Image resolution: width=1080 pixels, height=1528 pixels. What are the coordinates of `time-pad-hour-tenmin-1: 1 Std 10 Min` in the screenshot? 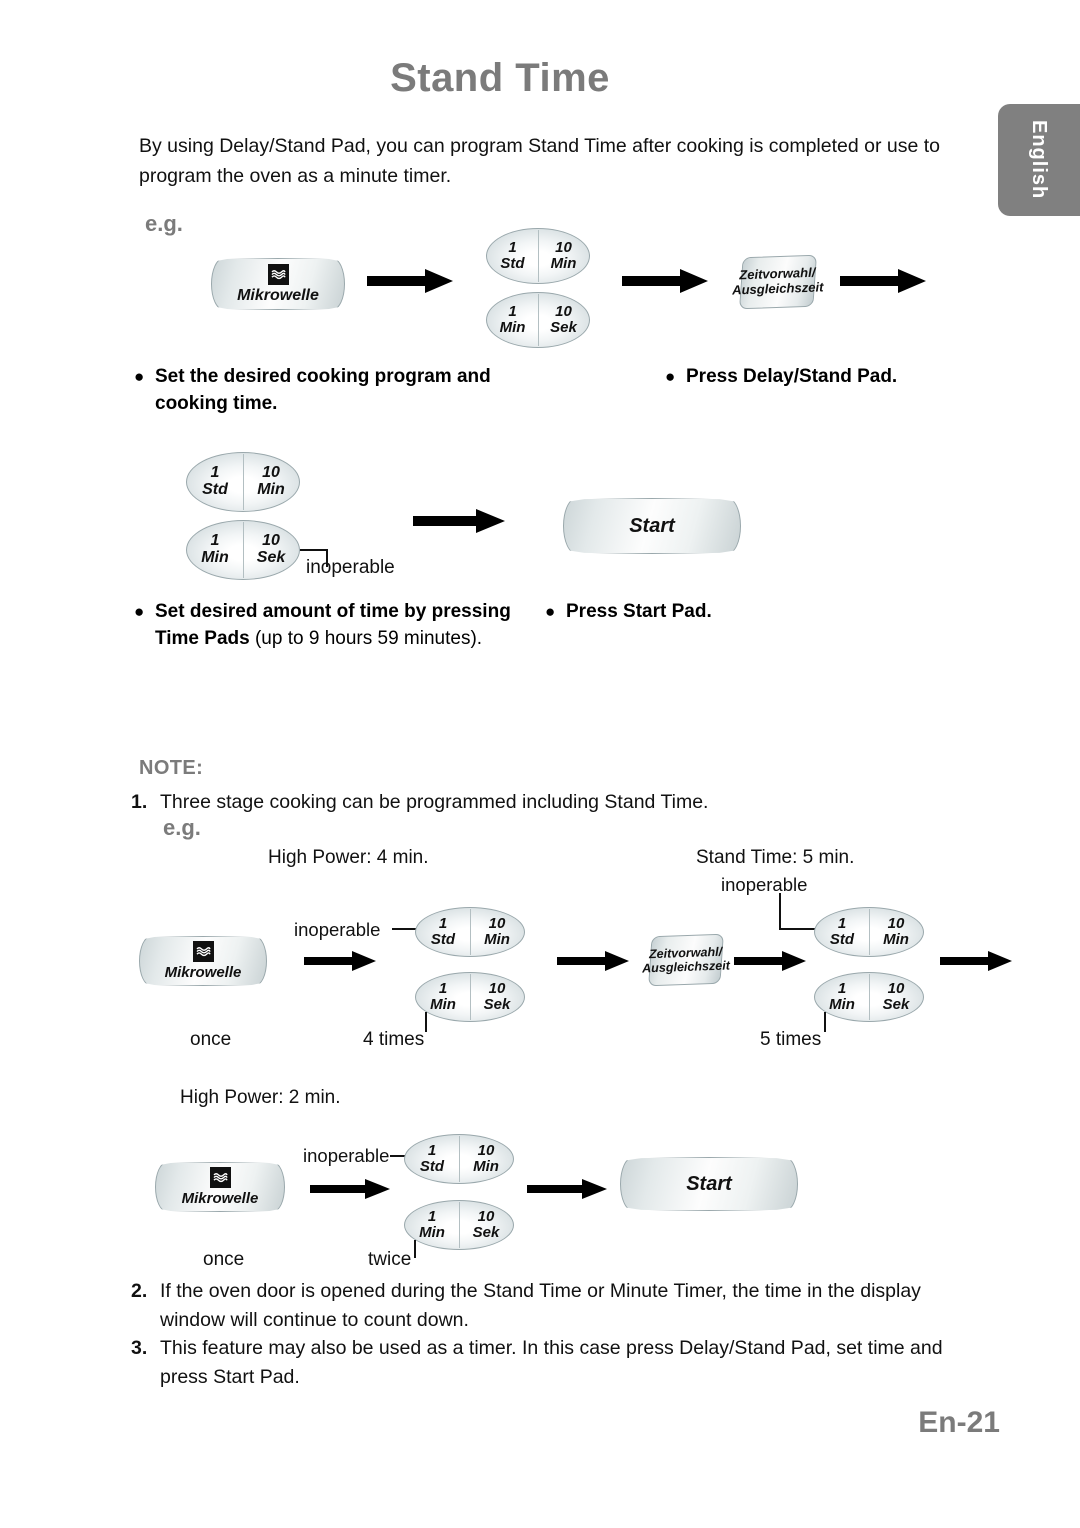 It's located at (538, 256).